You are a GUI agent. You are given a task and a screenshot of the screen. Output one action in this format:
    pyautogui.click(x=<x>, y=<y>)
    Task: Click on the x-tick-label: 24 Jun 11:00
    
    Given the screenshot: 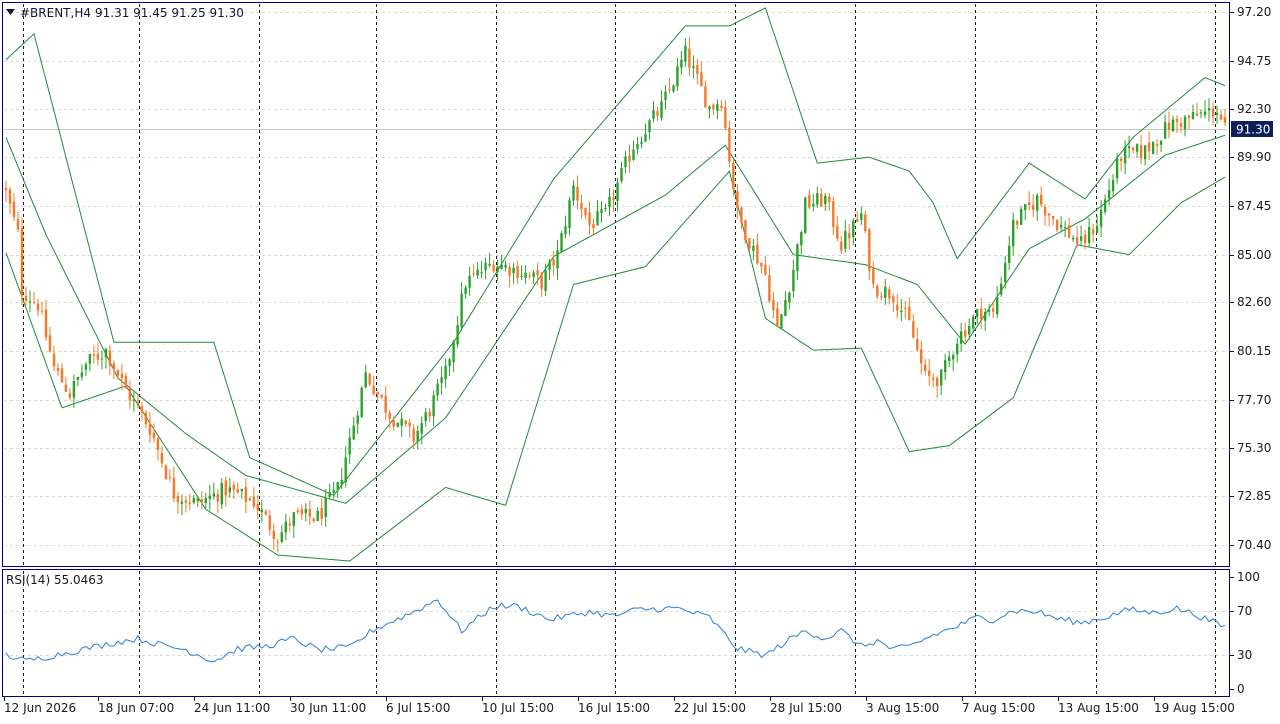 What is the action you would take?
    pyautogui.click(x=232, y=708)
    